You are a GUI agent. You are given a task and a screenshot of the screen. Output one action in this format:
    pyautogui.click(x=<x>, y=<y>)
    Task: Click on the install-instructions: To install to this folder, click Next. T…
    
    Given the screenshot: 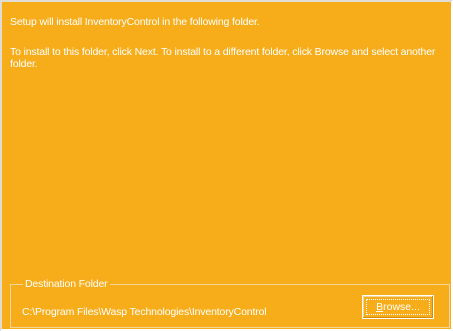 What is the action you would take?
    pyautogui.click(x=223, y=58)
    